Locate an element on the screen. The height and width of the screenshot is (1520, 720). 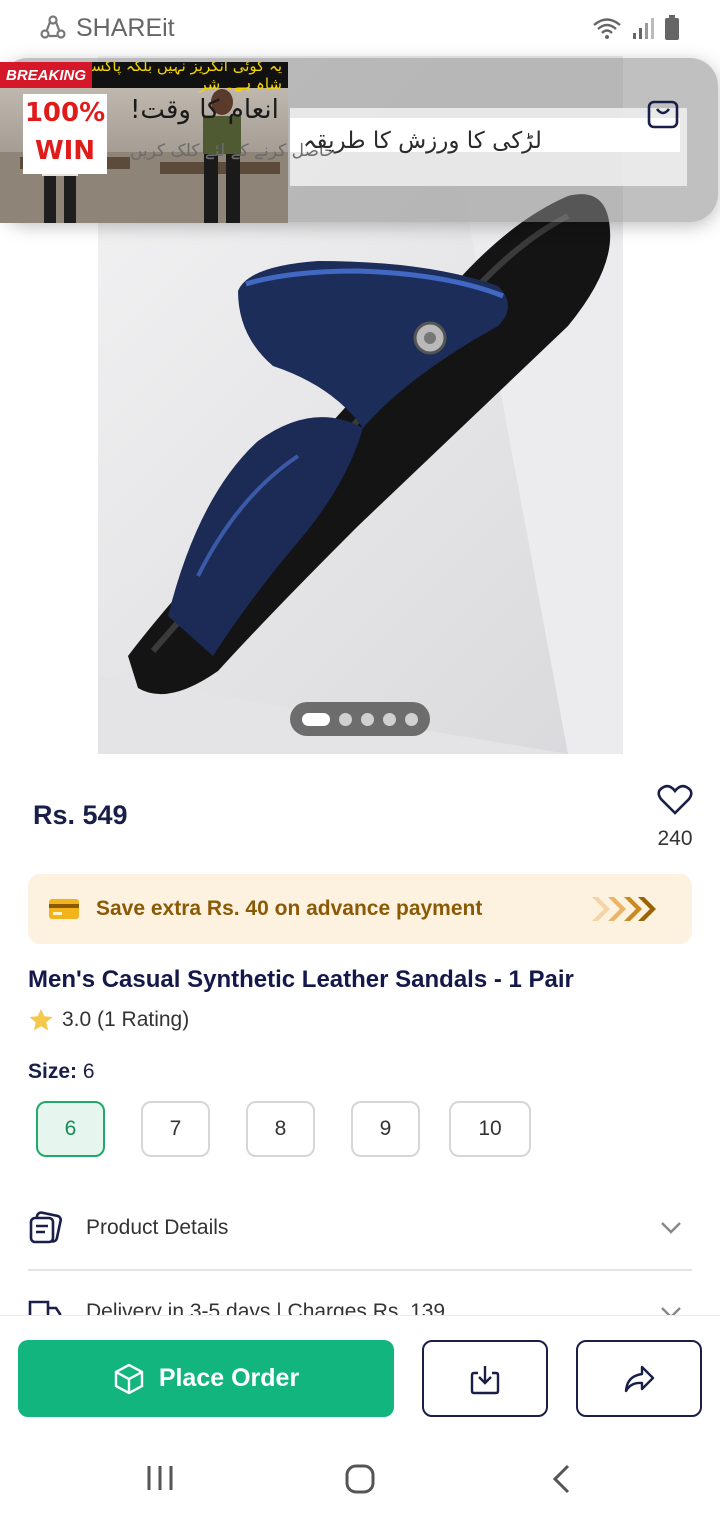
product-rating: 3.0 (1 Rating) is located at coordinates (108, 1020).